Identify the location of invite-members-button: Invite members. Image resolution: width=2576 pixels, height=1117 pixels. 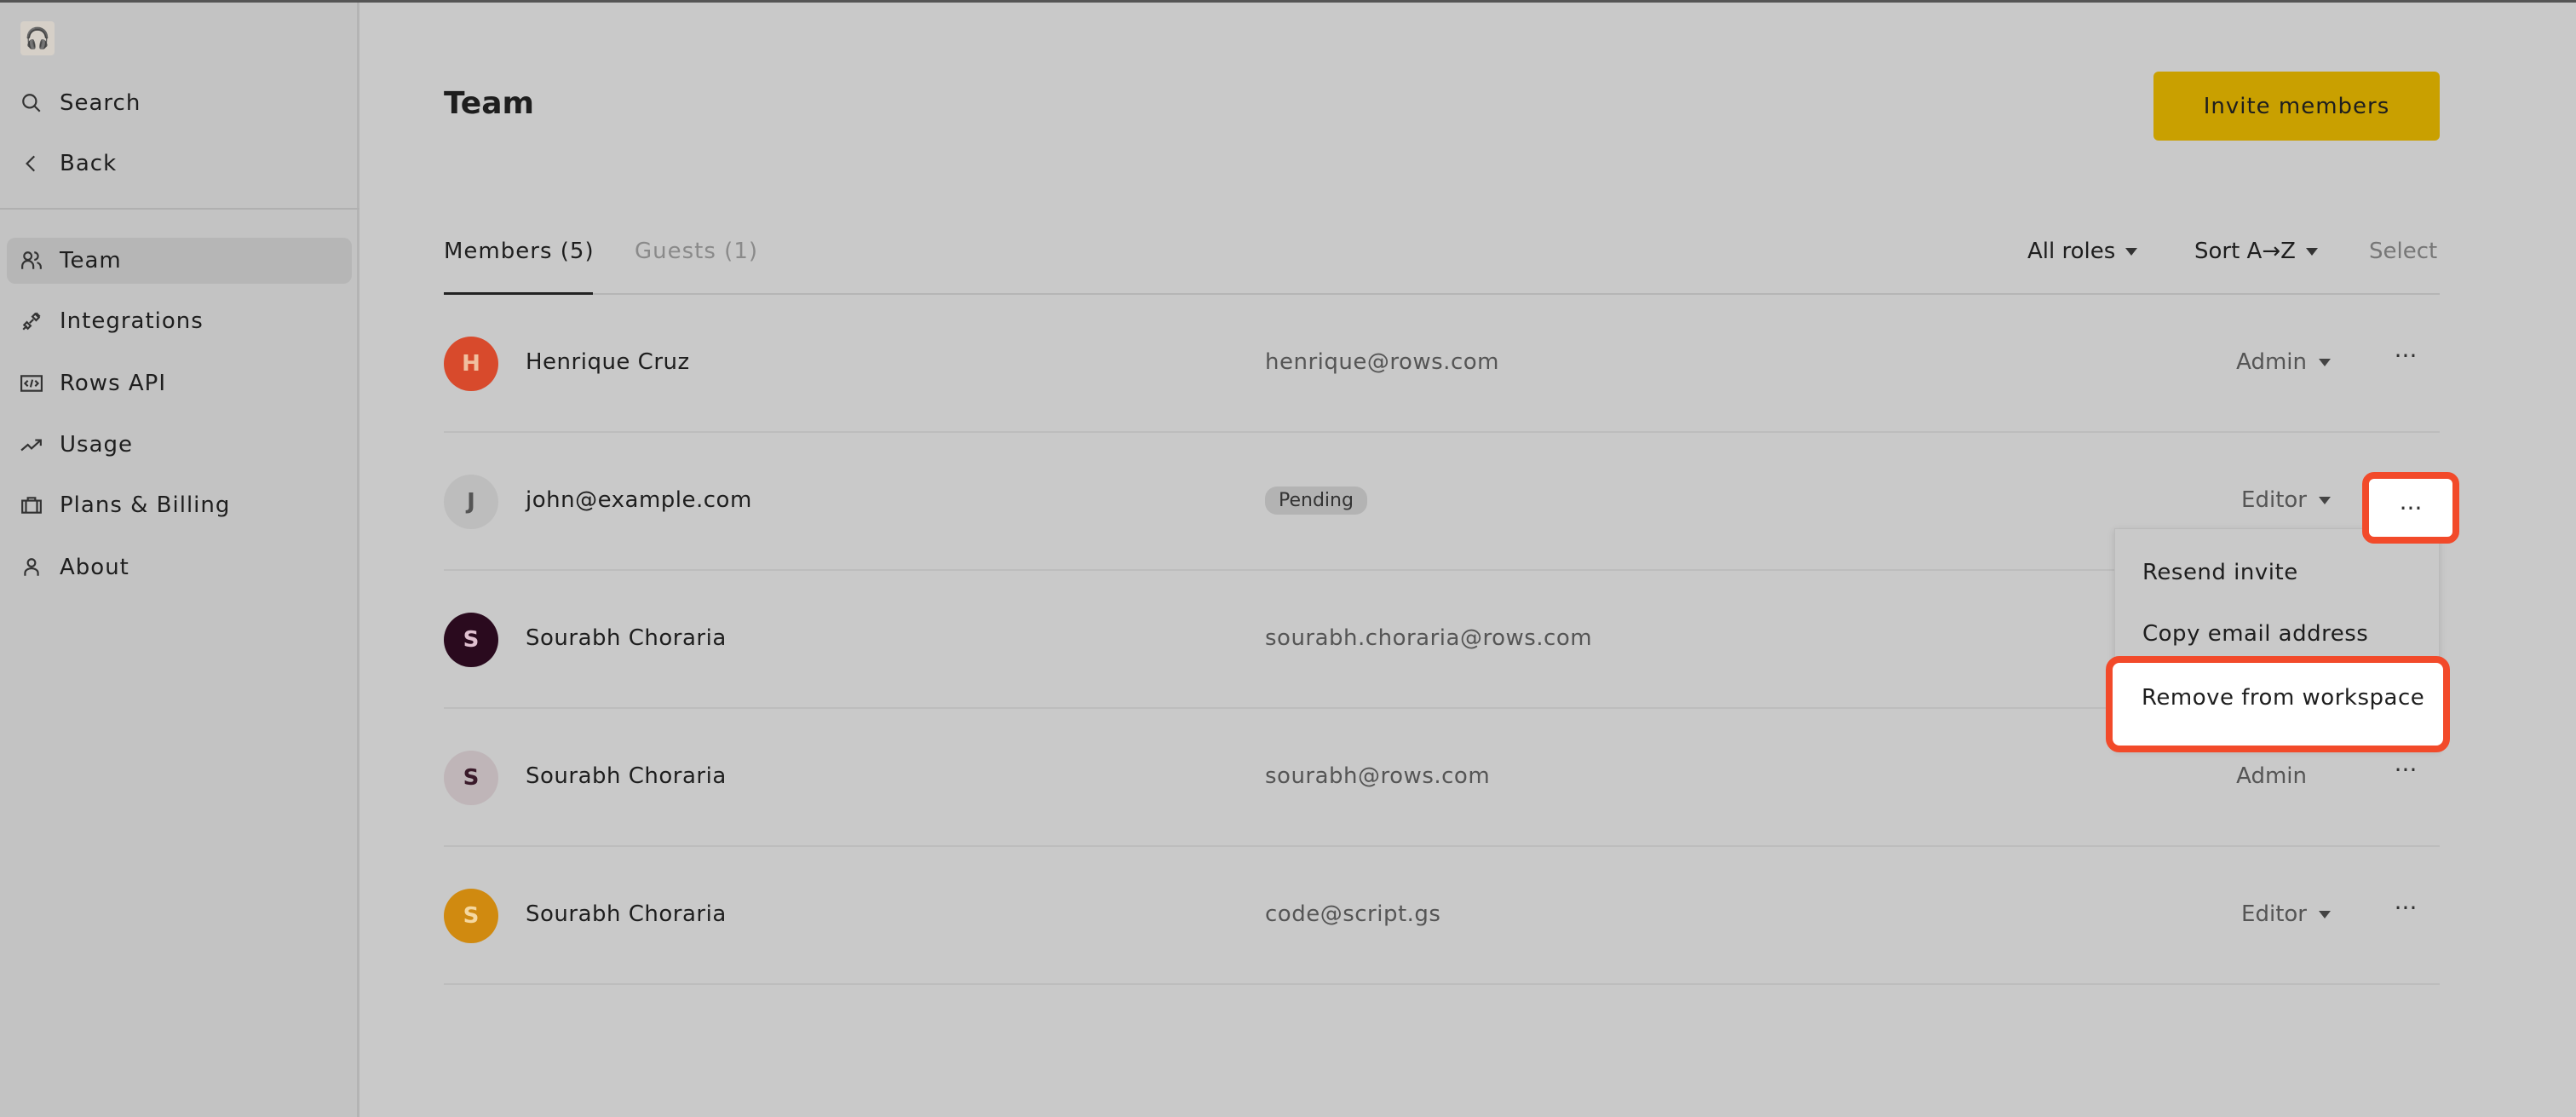
(2297, 106).